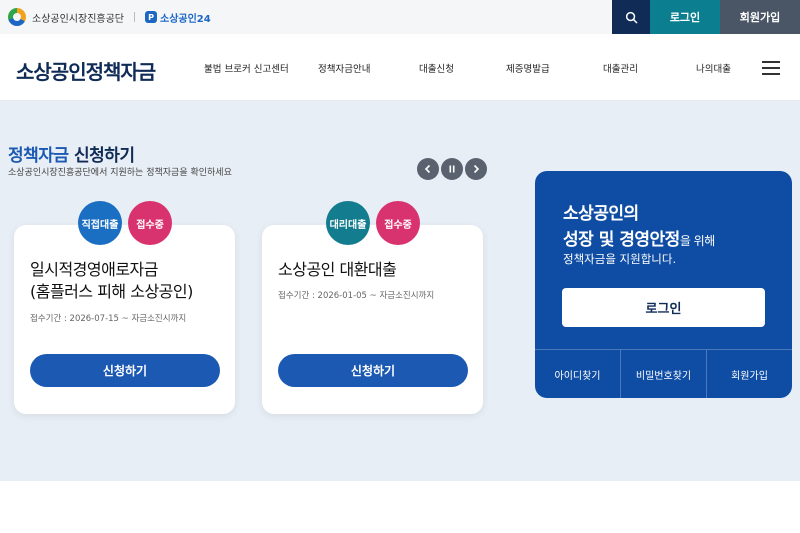  I want to click on pause-slide-button, so click(452, 169).